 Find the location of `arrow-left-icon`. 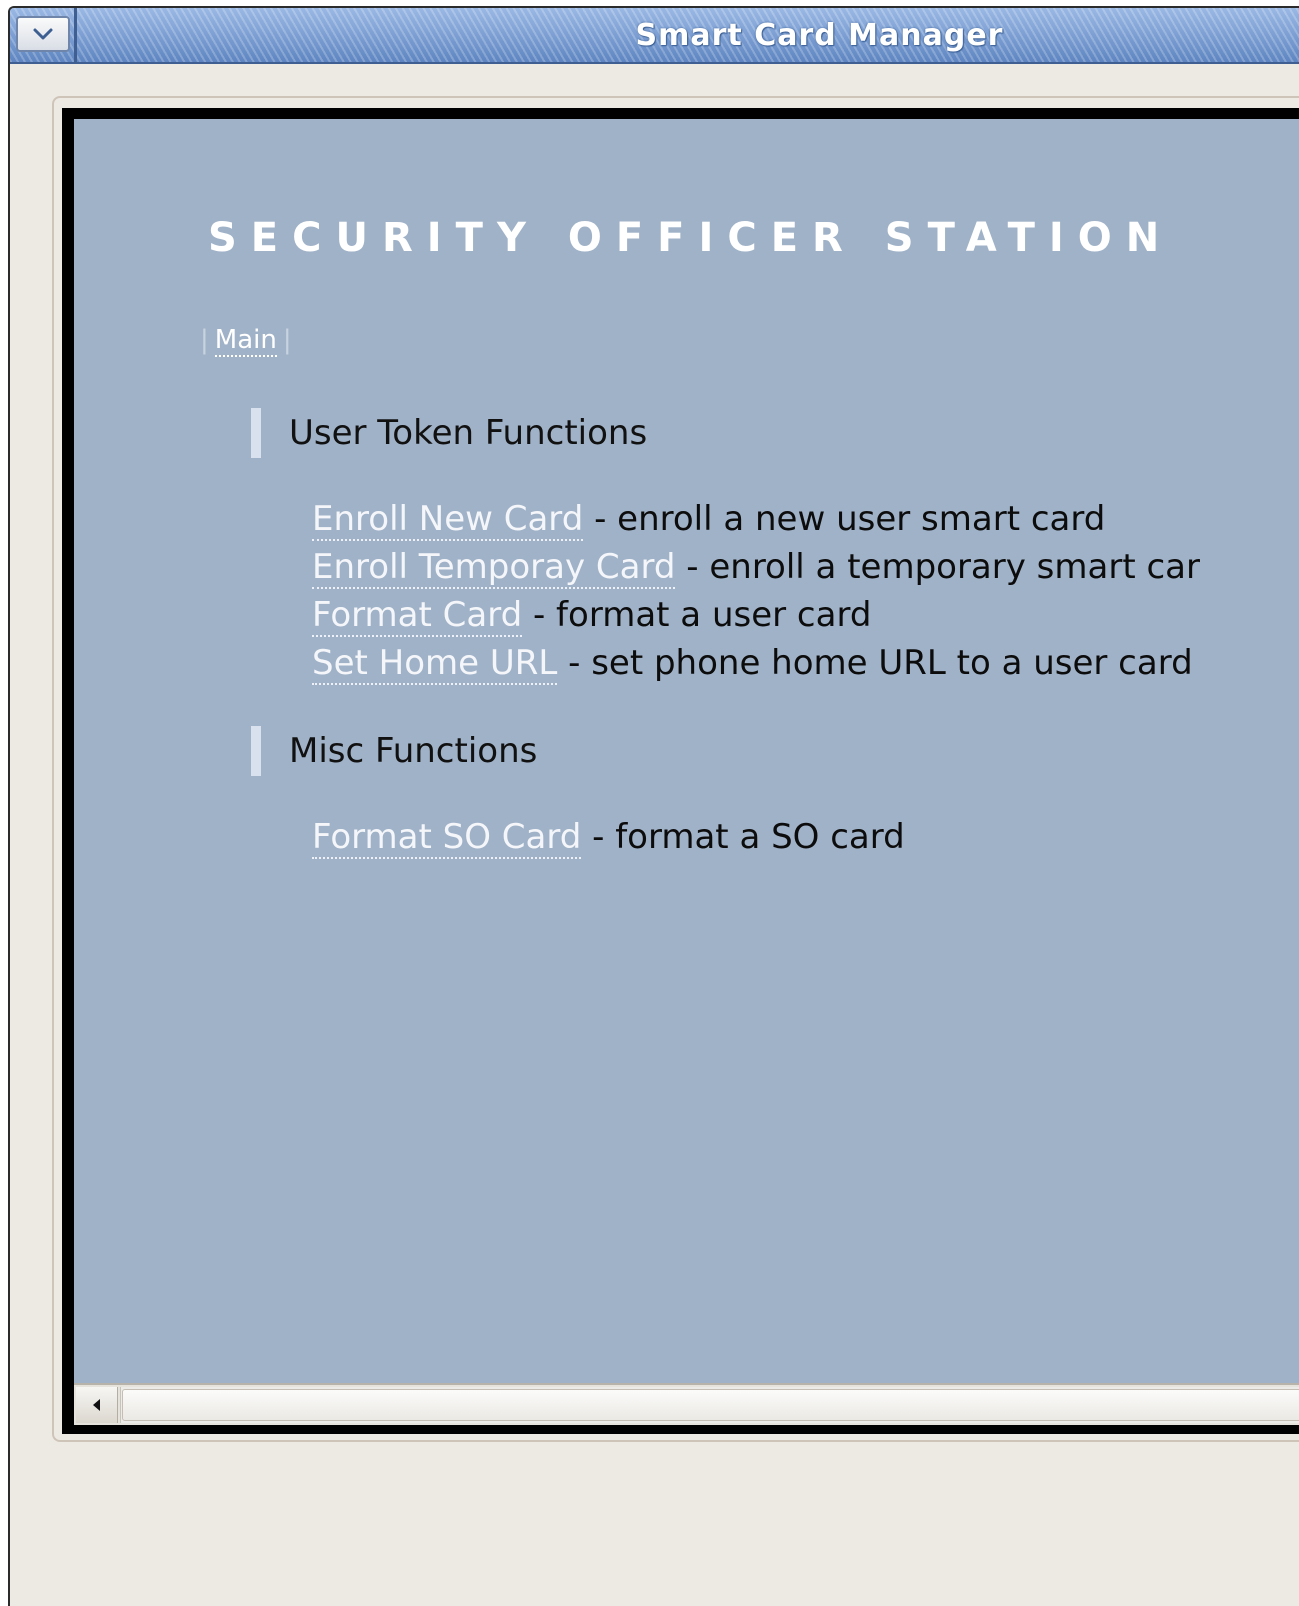

arrow-left-icon is located at coordinates (96, 1405).